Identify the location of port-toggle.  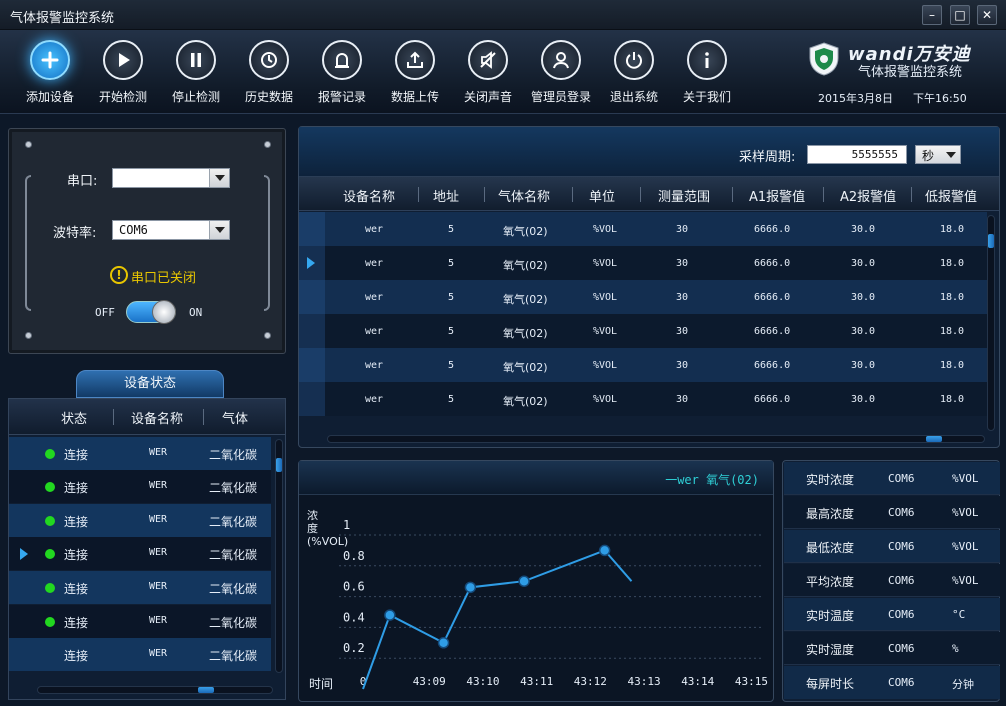
(151, 312).